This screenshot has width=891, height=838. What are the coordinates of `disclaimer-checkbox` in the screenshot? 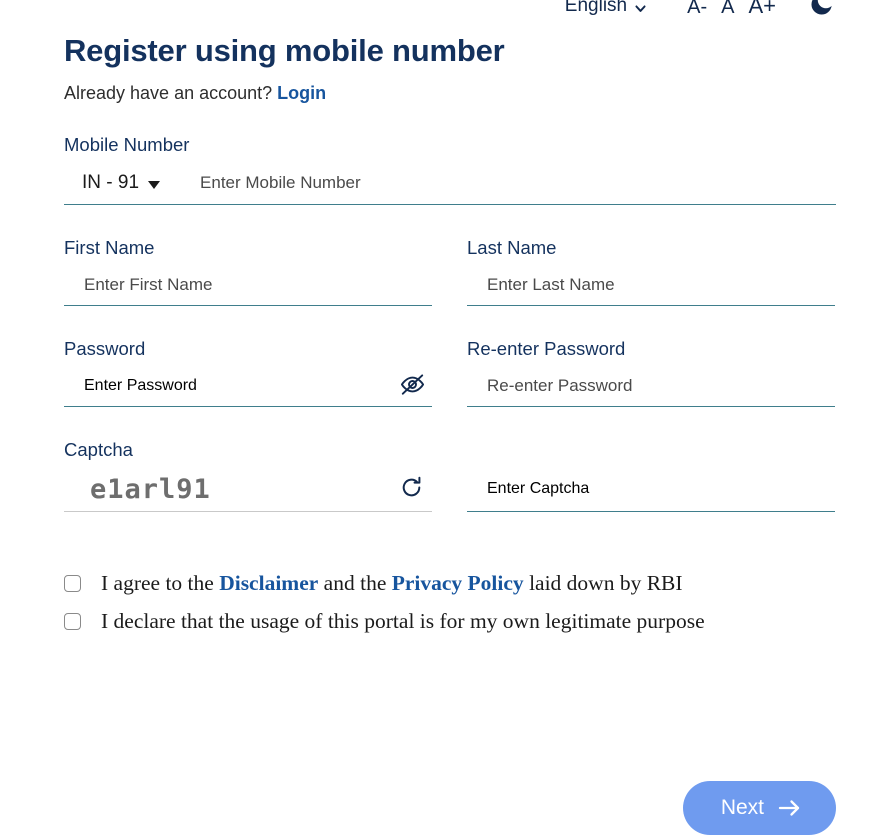 It's located at (72, 583).